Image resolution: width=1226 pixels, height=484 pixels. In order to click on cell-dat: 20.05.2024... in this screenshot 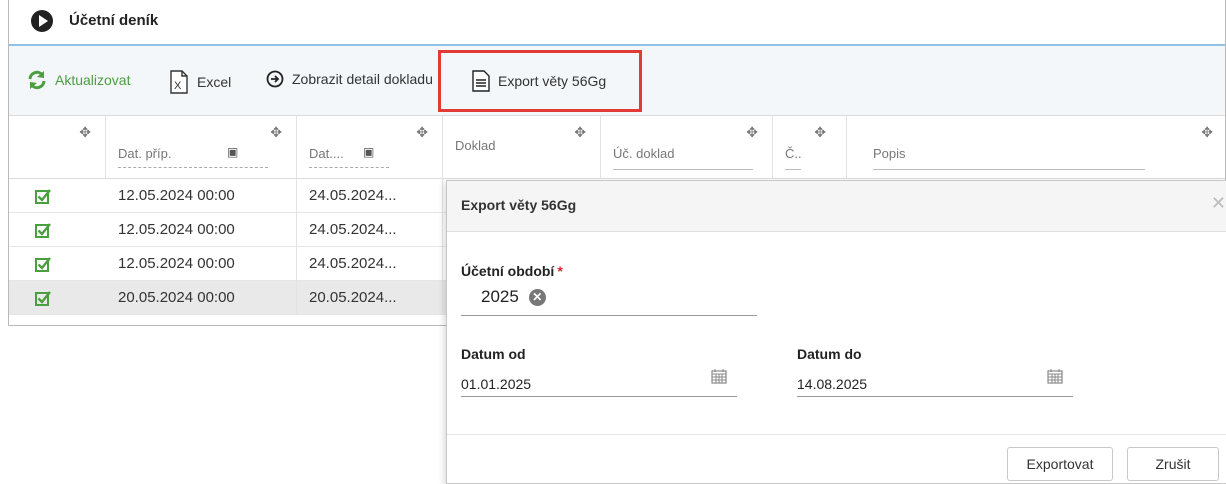, I will do `click(370, 298)`.